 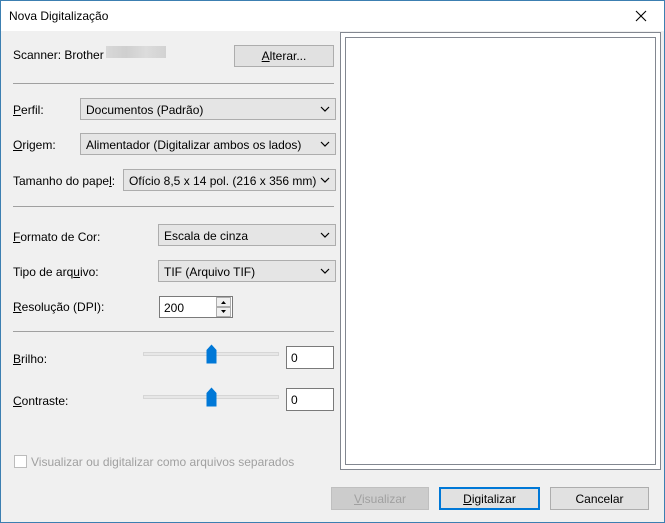 I want to click on paper-size-dropdown: Ofício 8,5 x 14 pol. (216 x 356 mm), so click(x=229, y=180).